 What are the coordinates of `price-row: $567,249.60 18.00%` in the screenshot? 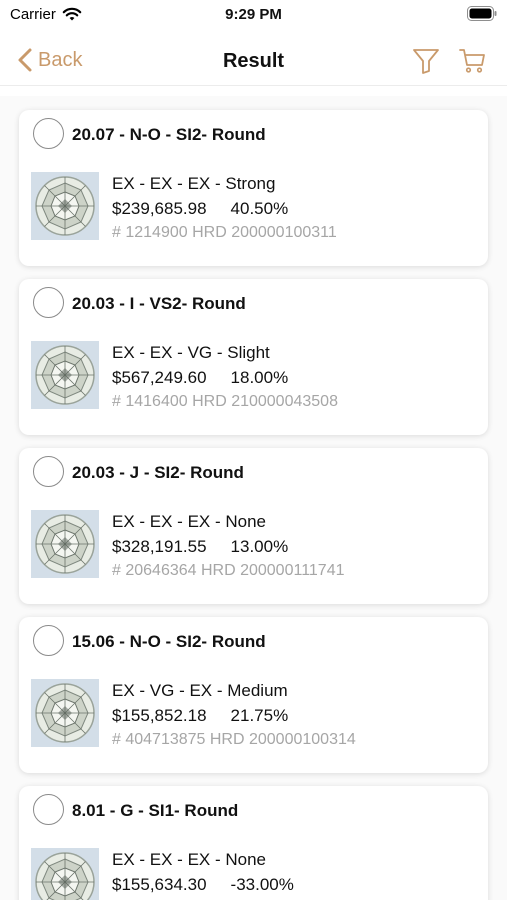 It's located at (200, 378).